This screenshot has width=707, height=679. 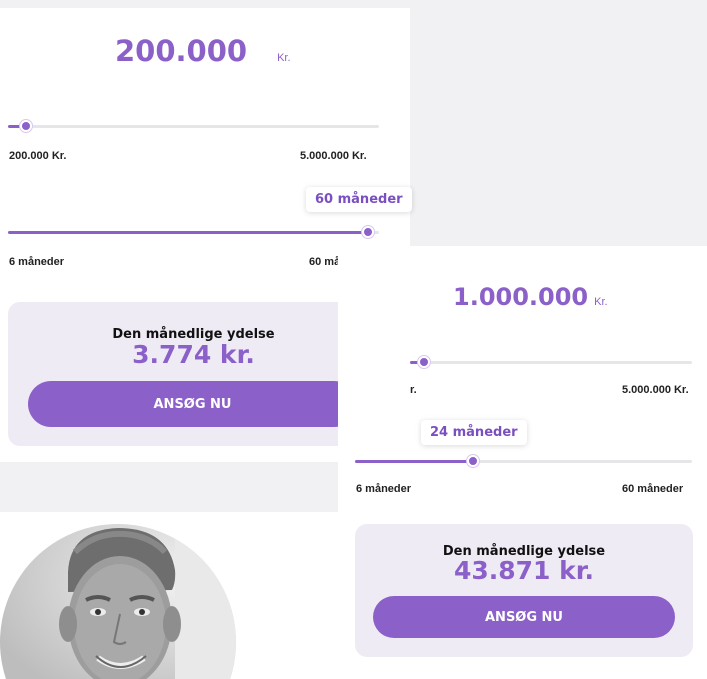 I want to click on loan-term-max-label: 60 måneder, so click(x=653, y=489).